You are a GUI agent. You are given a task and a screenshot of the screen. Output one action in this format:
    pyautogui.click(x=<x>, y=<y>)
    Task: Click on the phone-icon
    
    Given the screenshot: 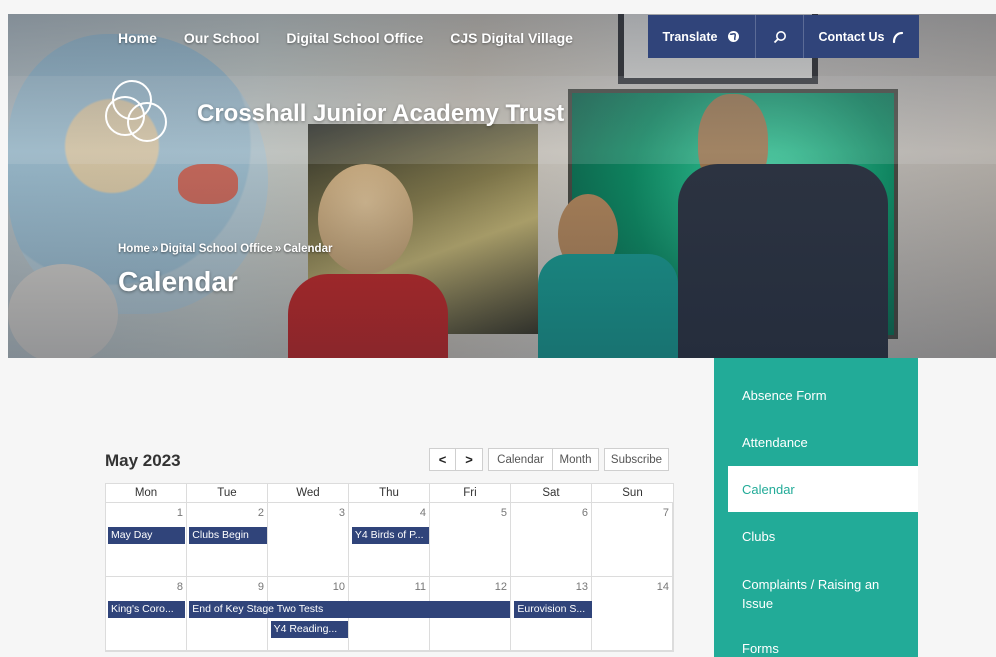 What is the action you would take?
    pyautogui.click(x=898, y=37)
    